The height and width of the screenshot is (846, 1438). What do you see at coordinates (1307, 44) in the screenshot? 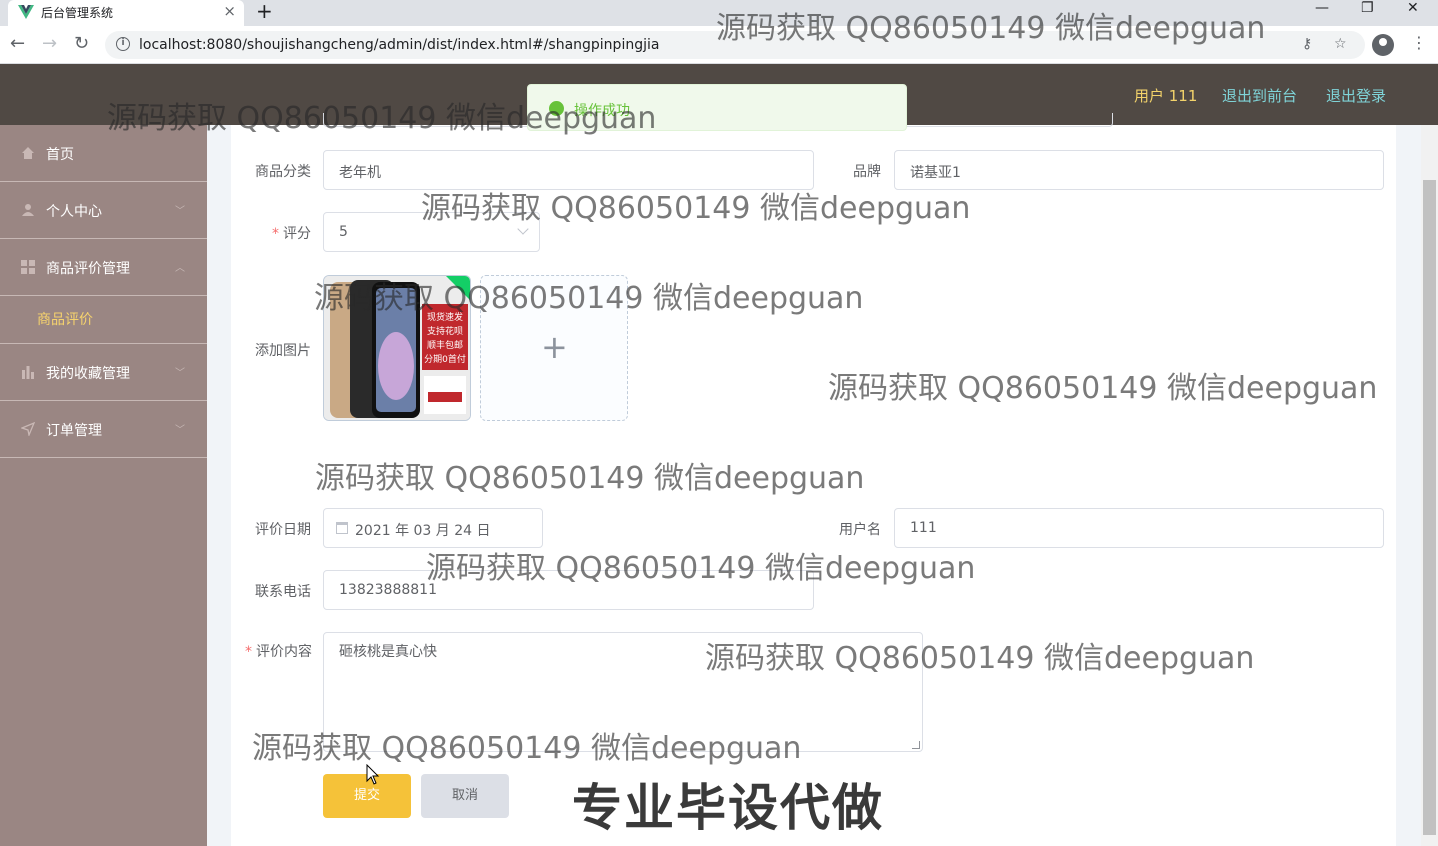
I see `key-icon: ⚷` at bounding box center [1307, 44].